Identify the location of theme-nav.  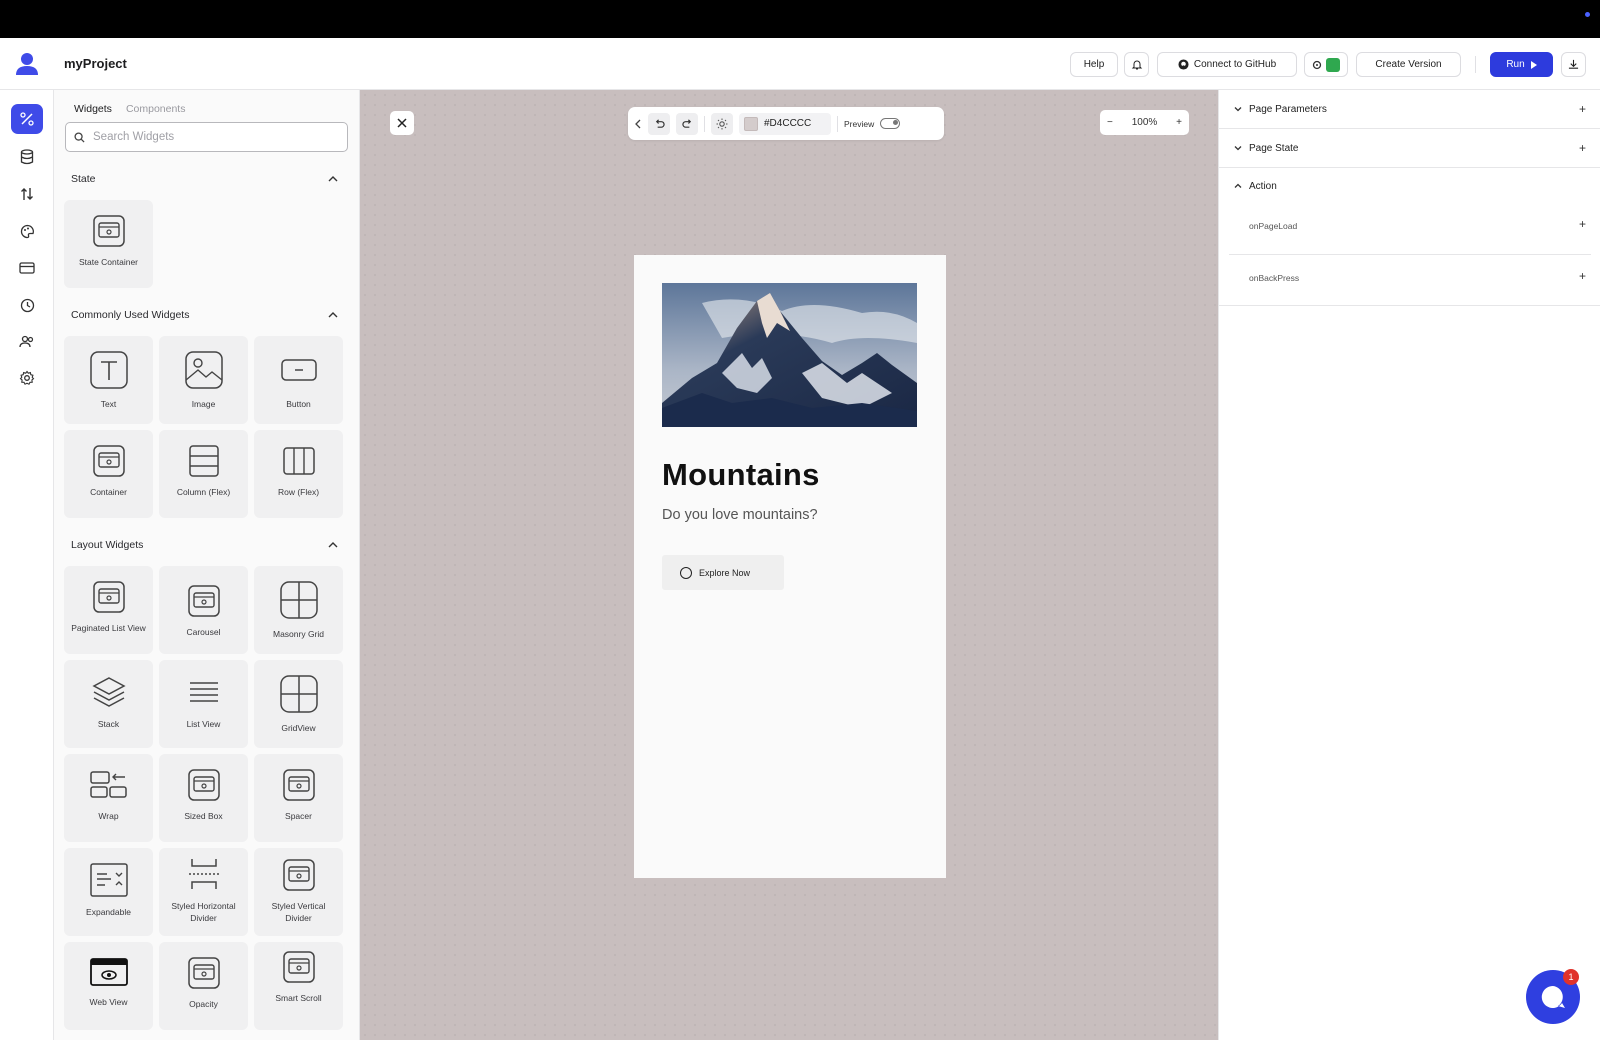
(27, 231).